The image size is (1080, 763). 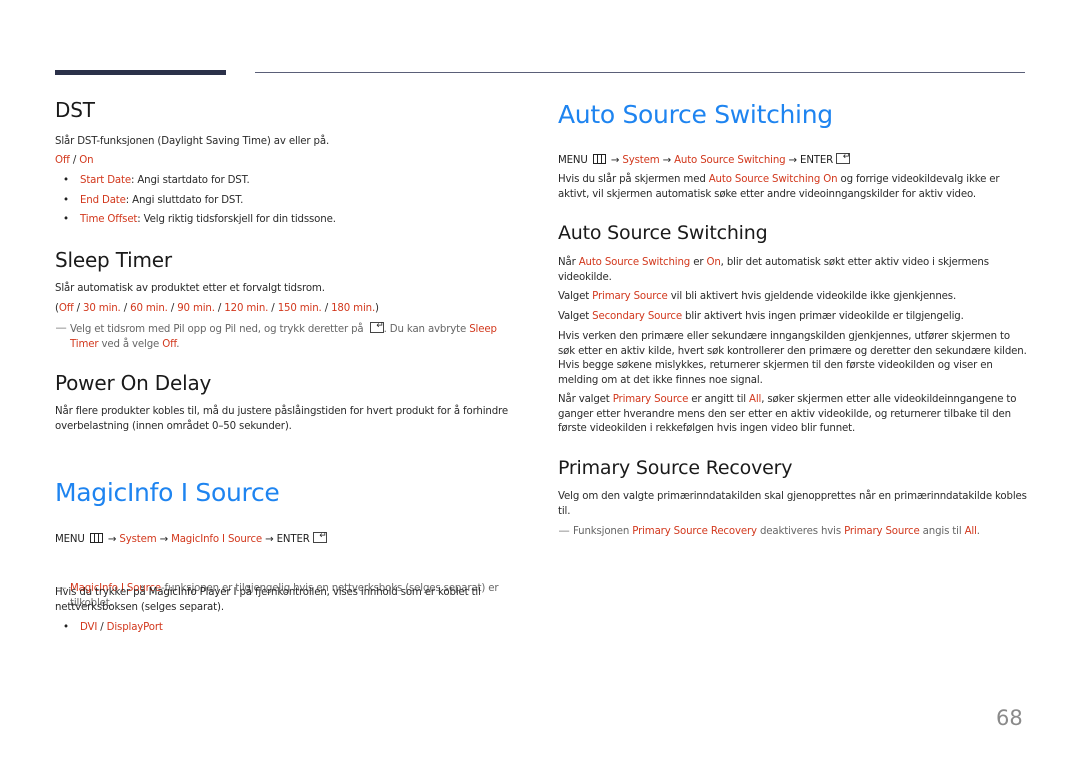 What do you see at coordinates (698, 262) in the screenshot?
I see `para-text: er` at bounding box center [698, 262].